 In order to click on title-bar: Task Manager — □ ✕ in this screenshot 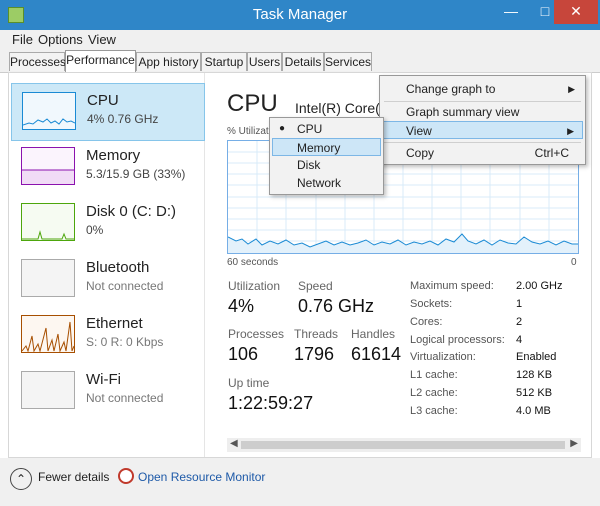, I will do `click(300, 15)`.